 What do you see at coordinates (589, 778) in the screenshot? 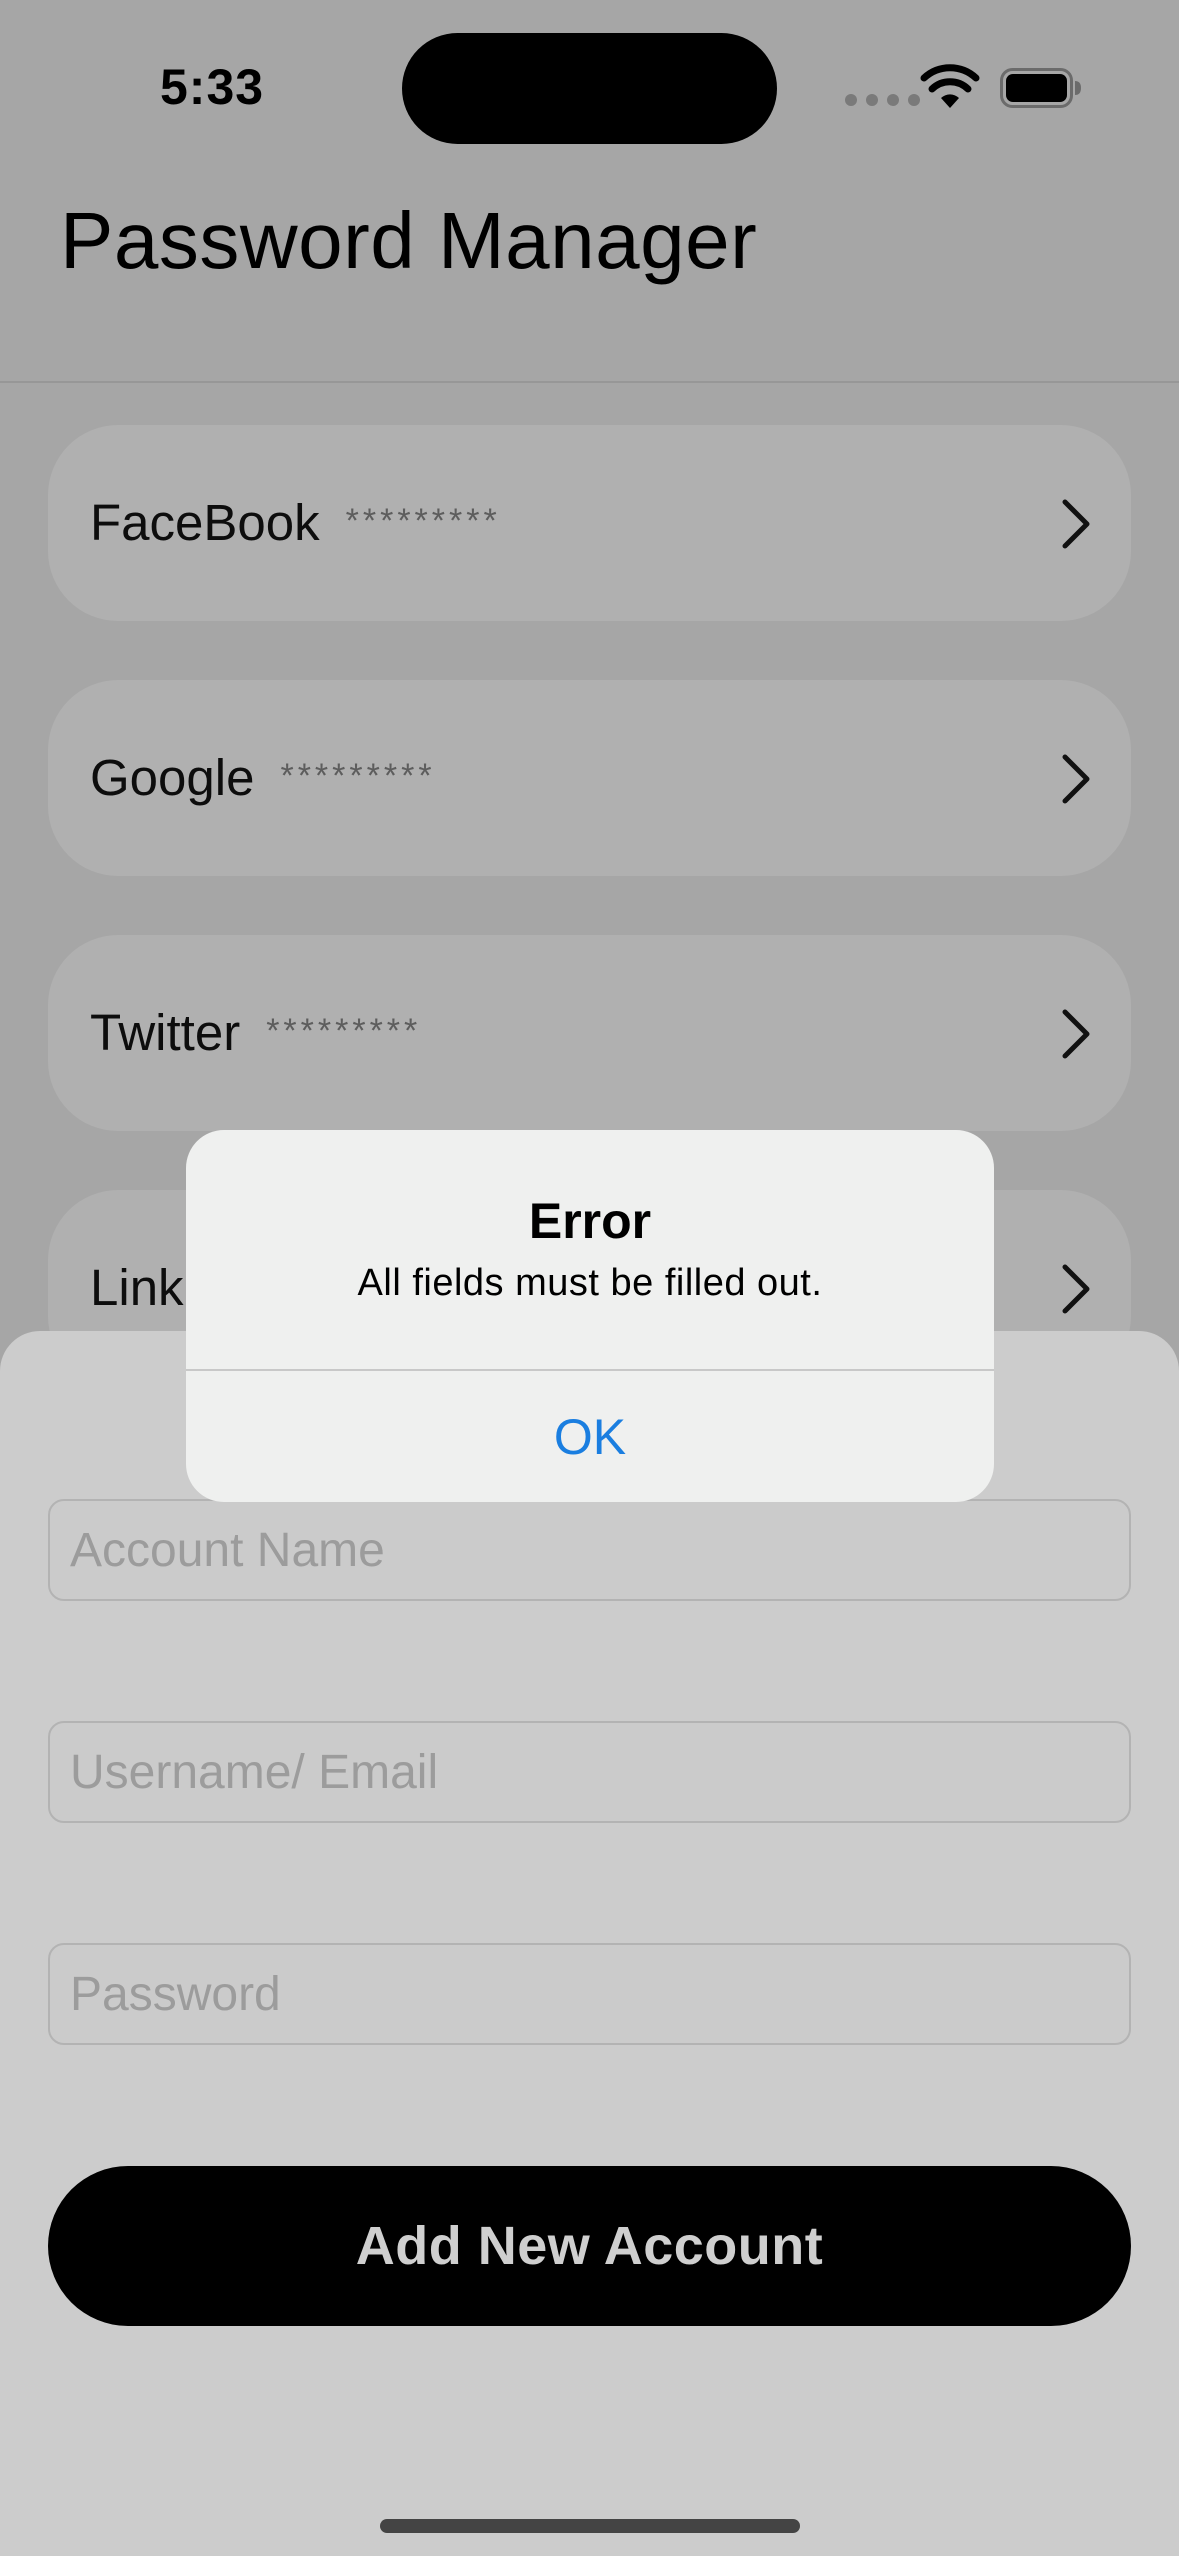
I see `account-card-google: Google *********` at bounding box center [589, 778].